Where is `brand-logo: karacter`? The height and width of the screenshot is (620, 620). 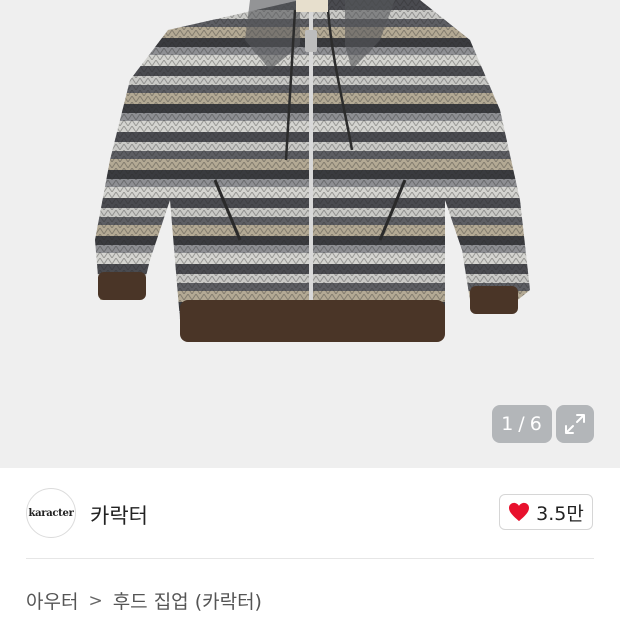 brand-logo: karacter is located at coordinates (51, 513).